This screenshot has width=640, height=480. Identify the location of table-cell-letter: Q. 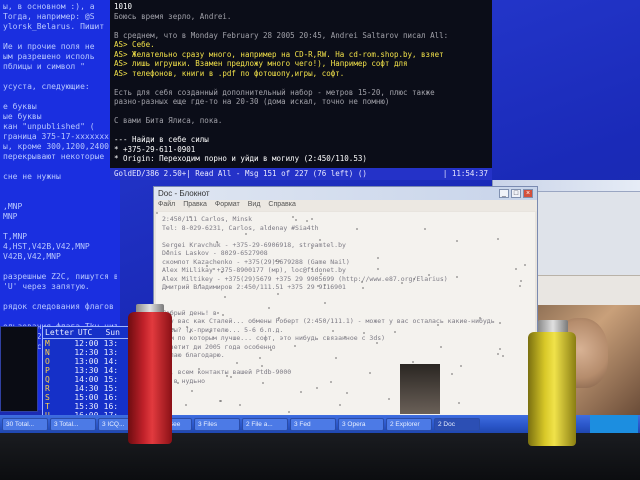
(47, 379).